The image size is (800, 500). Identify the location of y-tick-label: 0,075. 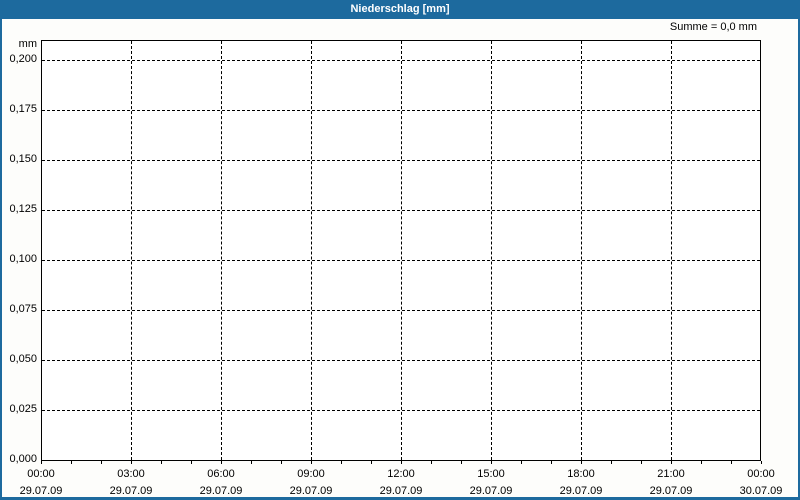
(23, 309).